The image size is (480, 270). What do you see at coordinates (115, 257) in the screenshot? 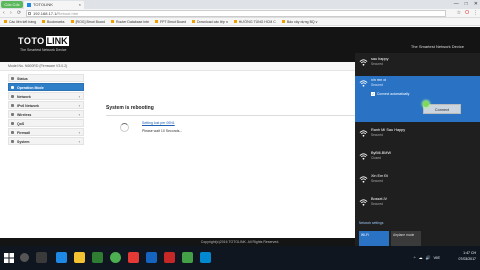
I see `coccoc-taskbar-icon` at bounding box center [115, 257].